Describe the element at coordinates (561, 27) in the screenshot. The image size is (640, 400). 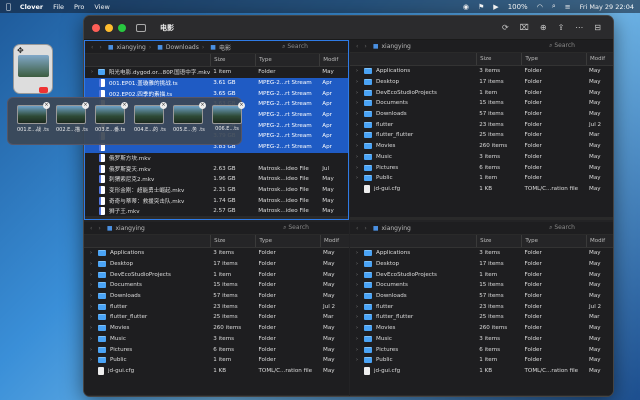
I see `share-icon: ⇪` at that location.